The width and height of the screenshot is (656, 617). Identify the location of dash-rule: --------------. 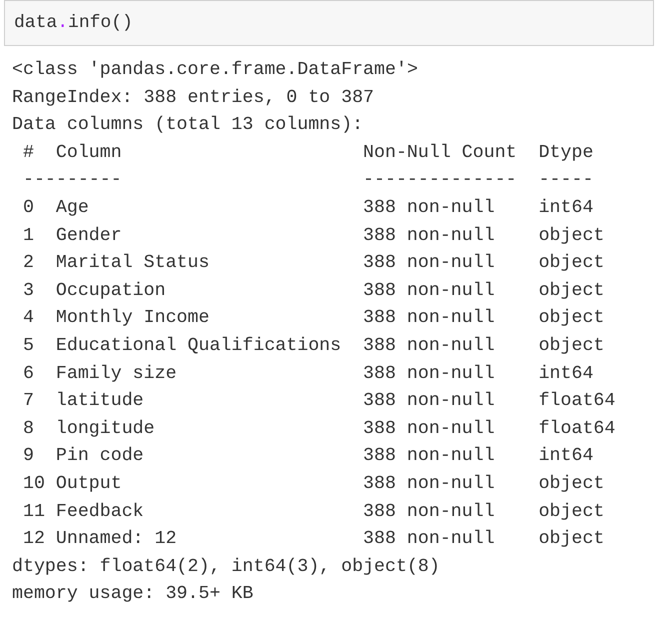
(440, 180).